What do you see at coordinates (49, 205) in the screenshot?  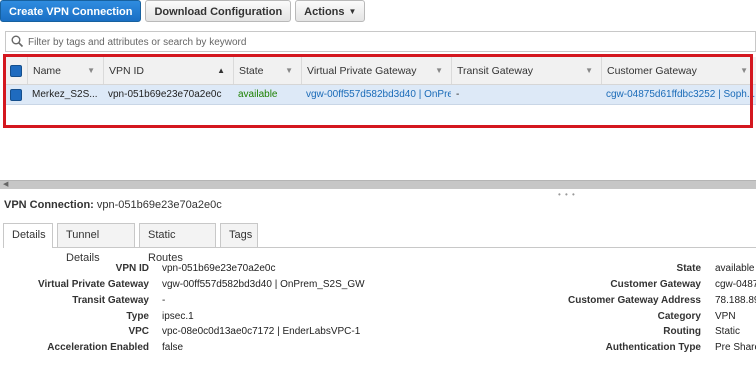 I see `detail-title-label: VPN Connection:` at bounding box center [49, 205].